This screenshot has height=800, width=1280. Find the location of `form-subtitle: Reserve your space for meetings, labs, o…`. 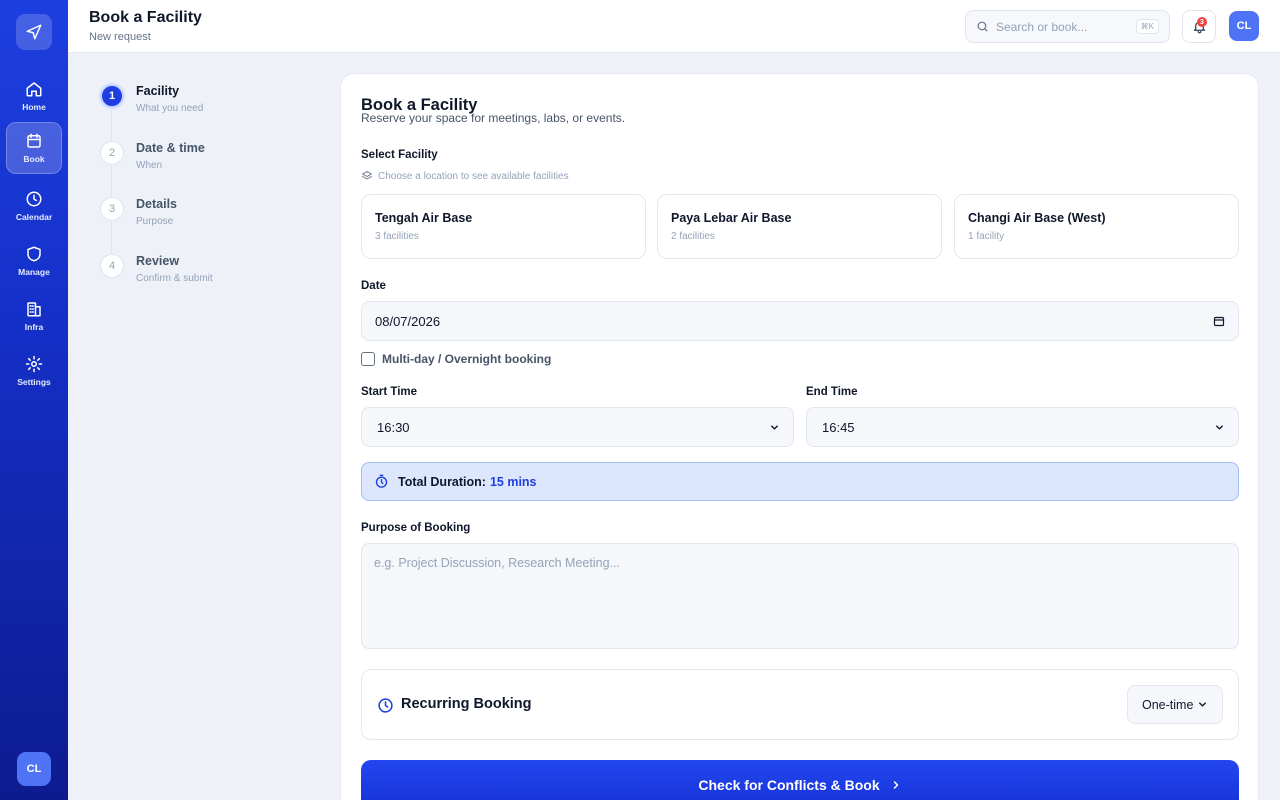

form-subtitle: Reserve your space for meetings, labs, o… is located at coordinates (493, 118).